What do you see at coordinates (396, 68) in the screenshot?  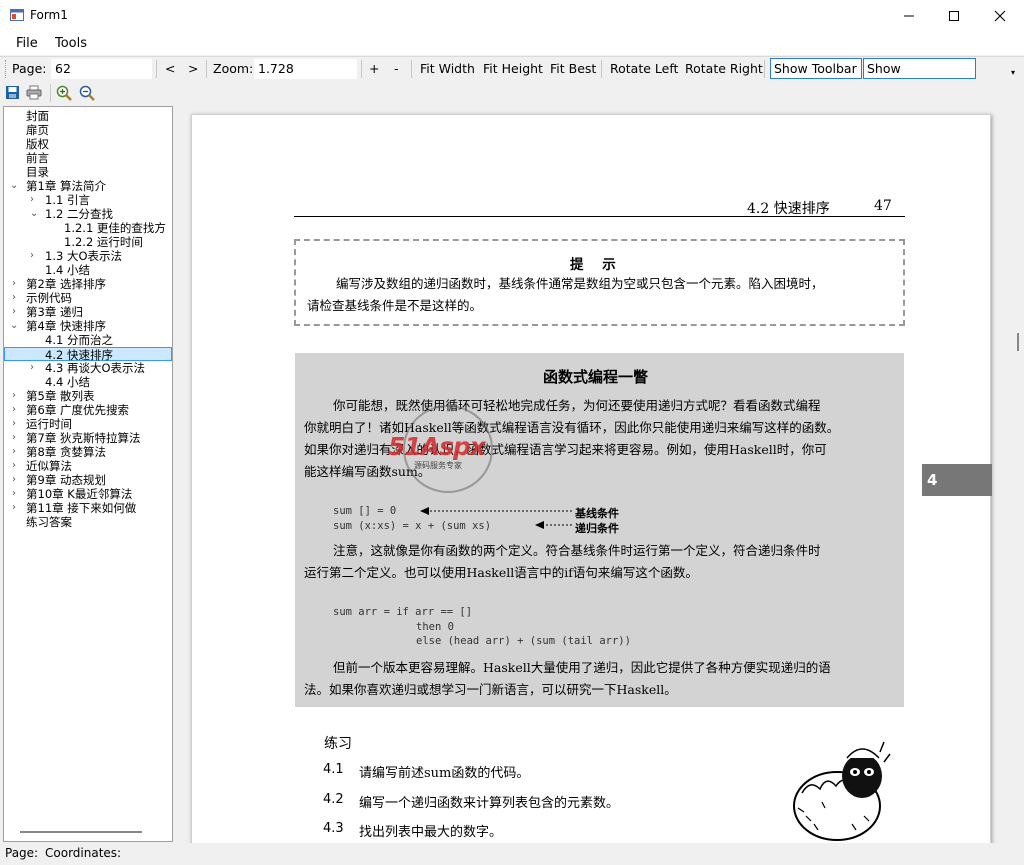 I see `zoom-out-button: -` at bounding box center [396, 68].